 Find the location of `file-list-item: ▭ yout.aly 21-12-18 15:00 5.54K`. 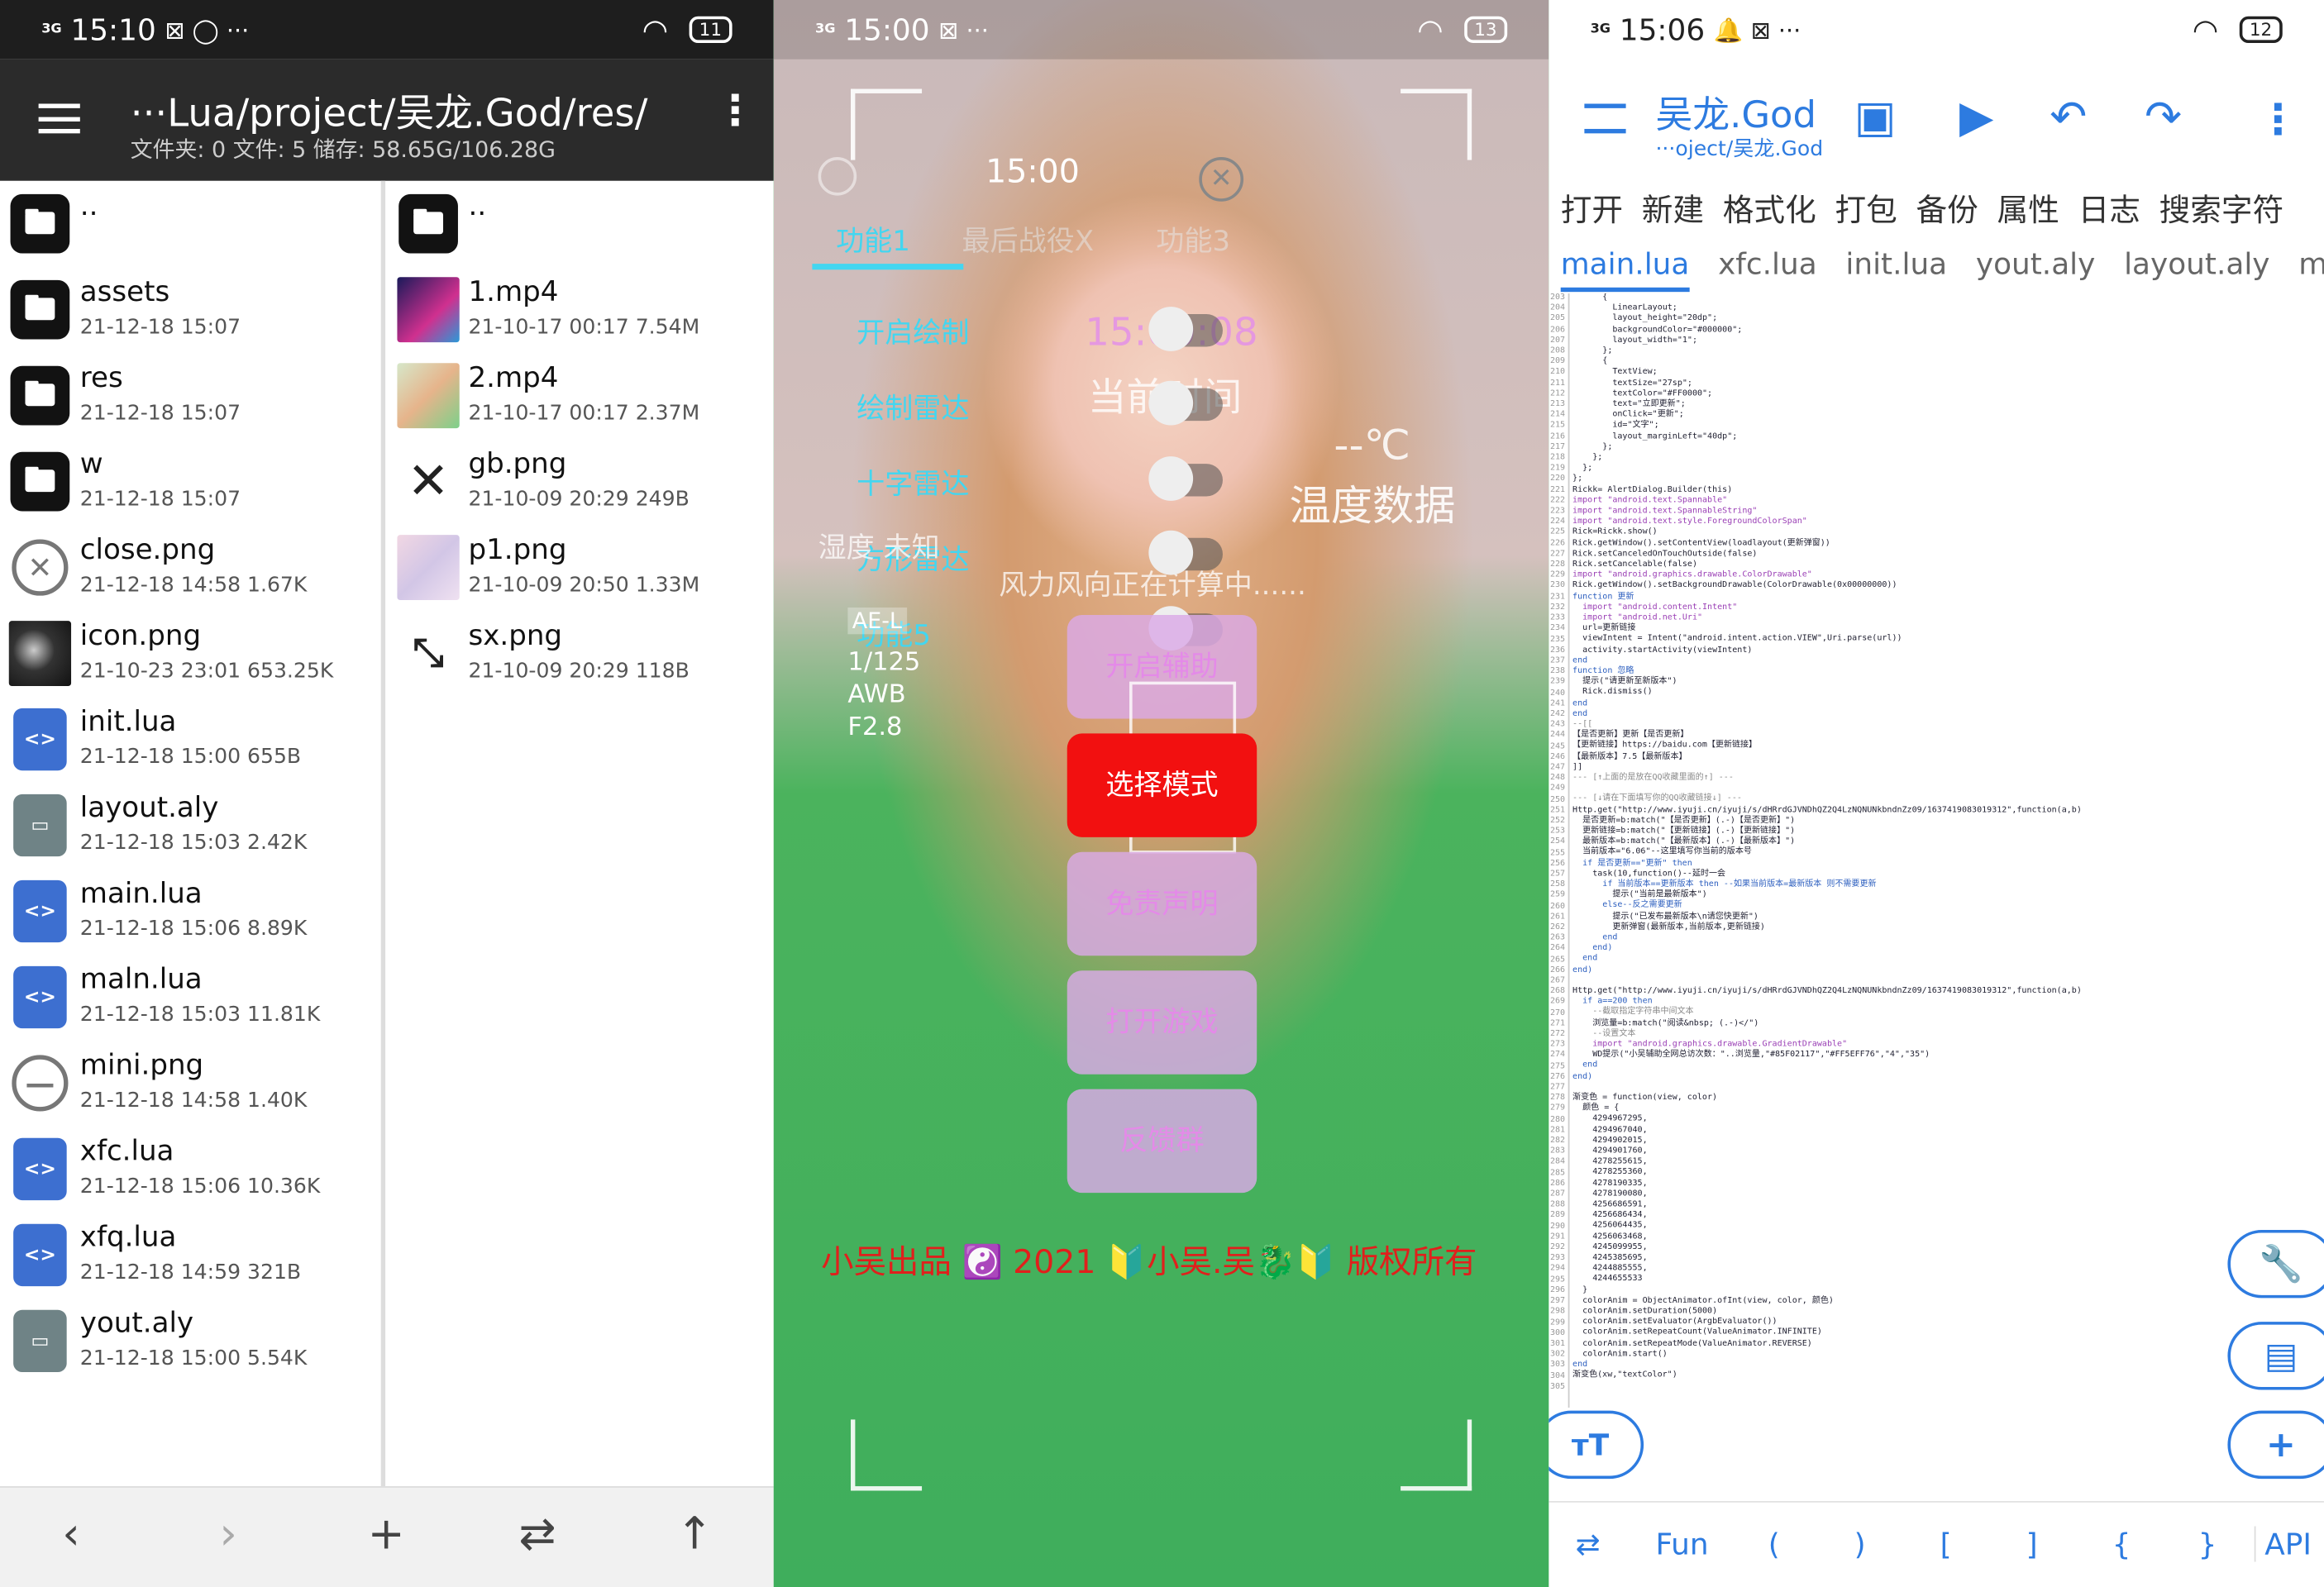

file-list-item: ▭ yout.aly 21-12-18 15:00 5.54K is located at coordinates (190, 1341).